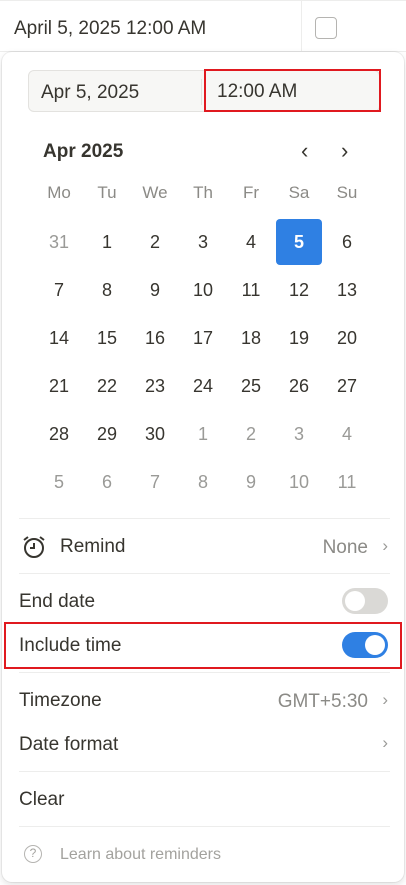  What do you see at coordinates (365, 601) in the screenshot?
I see `end-date-toggle` at bounding box center [365, 601].